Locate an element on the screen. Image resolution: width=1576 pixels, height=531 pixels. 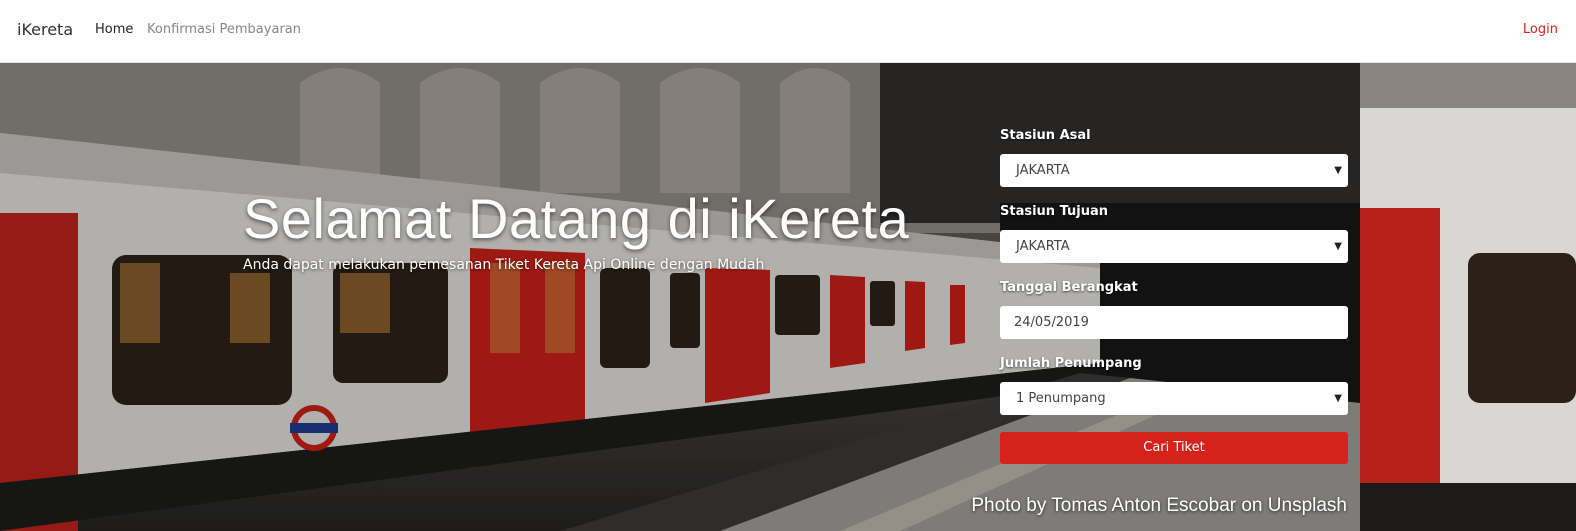
passengers-label: Jumlah Penumpang is located at coordinates (1071, 363).